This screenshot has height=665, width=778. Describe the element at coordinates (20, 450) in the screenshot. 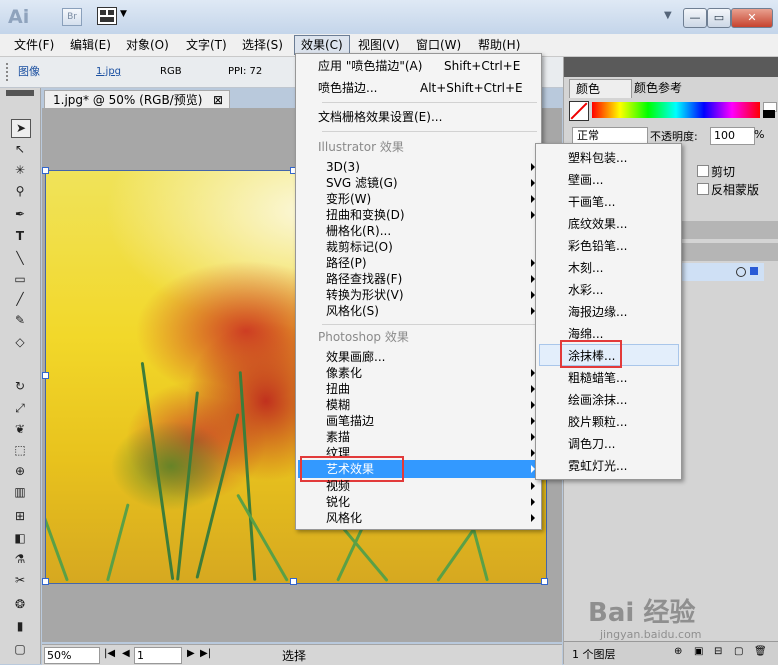

I see `free-transform-icon: ⬚` at that location.